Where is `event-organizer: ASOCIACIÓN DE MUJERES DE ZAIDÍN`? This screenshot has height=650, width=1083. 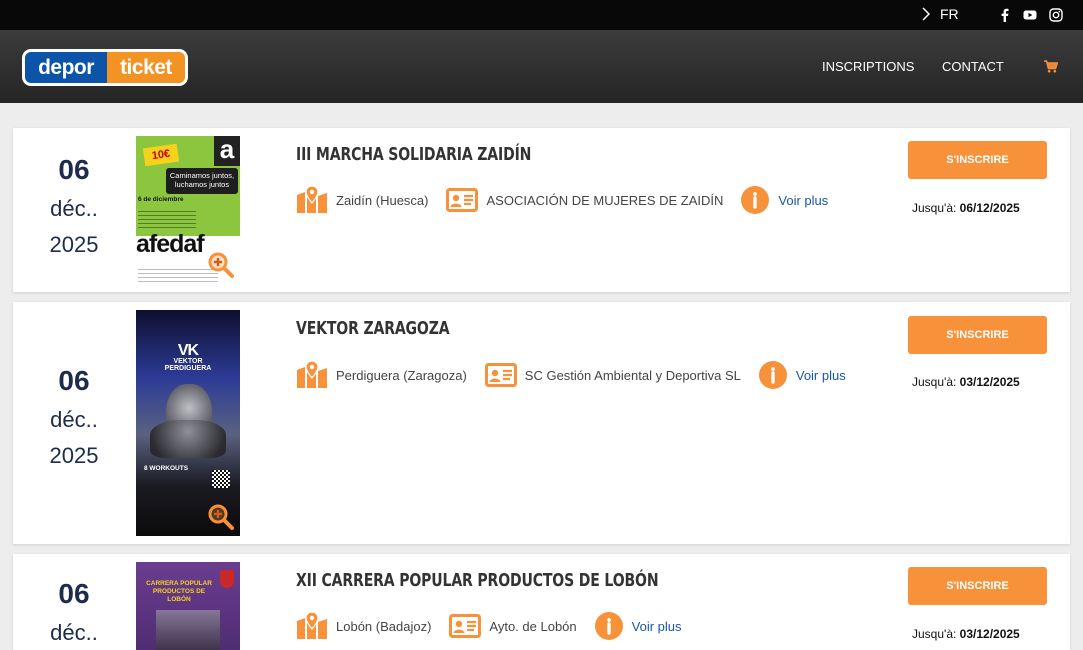
event-organizer: ASOCIACIÓN DE MUJERES DE ZAIDÍN is located at coordinates (605, 200).